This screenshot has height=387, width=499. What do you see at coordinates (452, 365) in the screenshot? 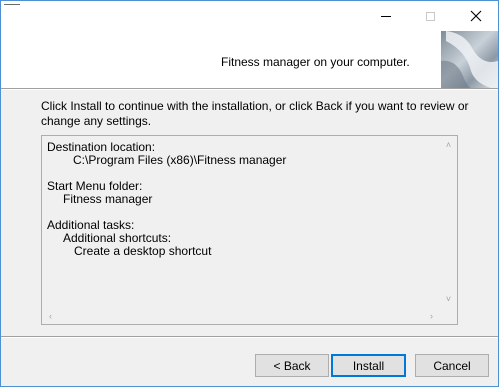
I see `cancel-button: Cancel` at bounding box center [452, 365].